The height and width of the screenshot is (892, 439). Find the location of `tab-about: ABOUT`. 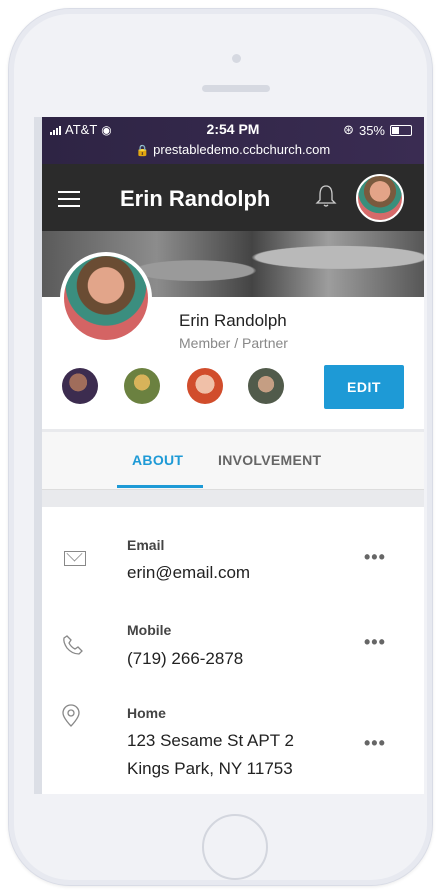

tab-about: ABOUT is located at coordinates (157, 460).